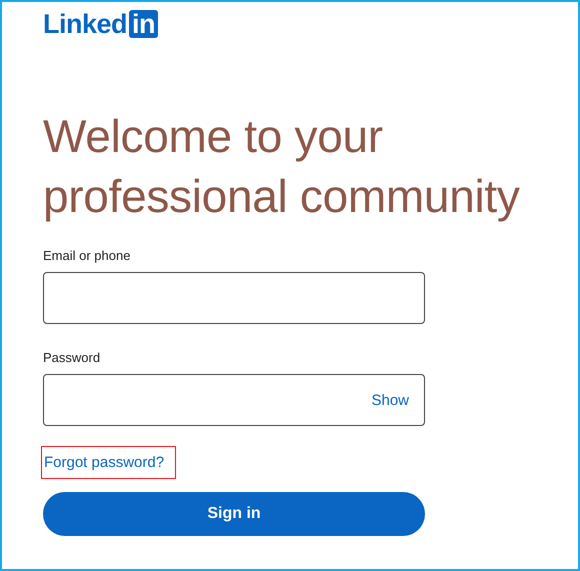  What do you see at coordinates (390, 400) in the screenshot?
I see `show-button: Show` at bounding box center [390, 400].